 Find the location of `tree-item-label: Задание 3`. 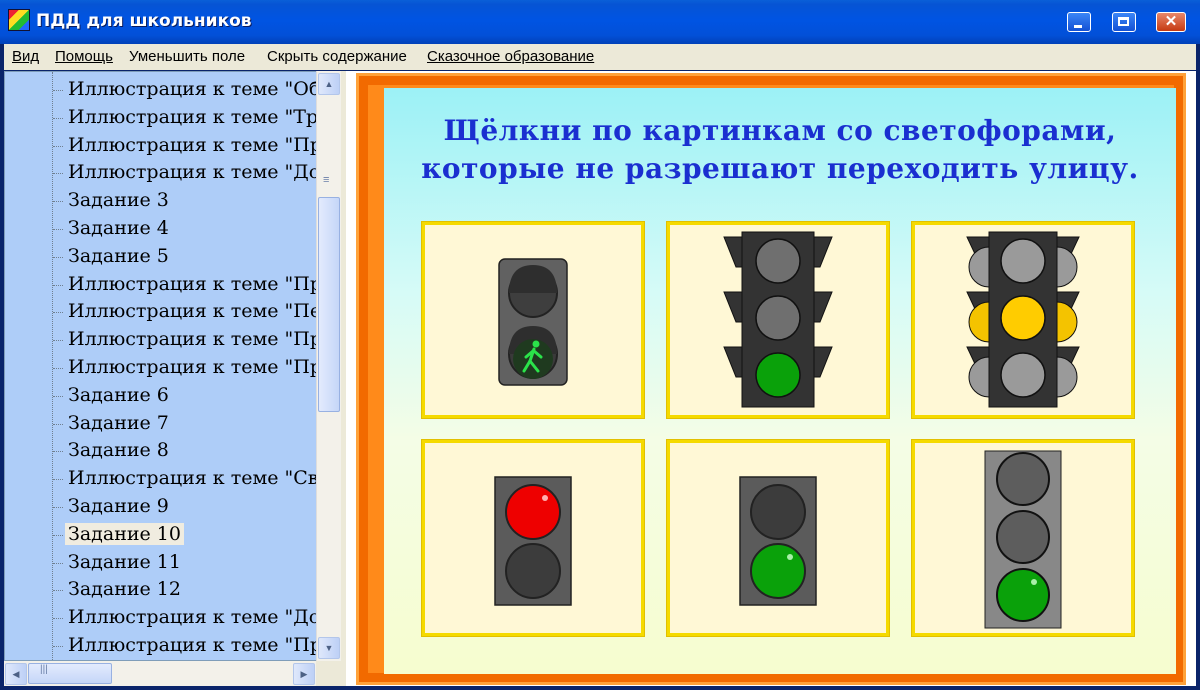

tree-item-label: Задание 3 is located at coordinates (118, 200).